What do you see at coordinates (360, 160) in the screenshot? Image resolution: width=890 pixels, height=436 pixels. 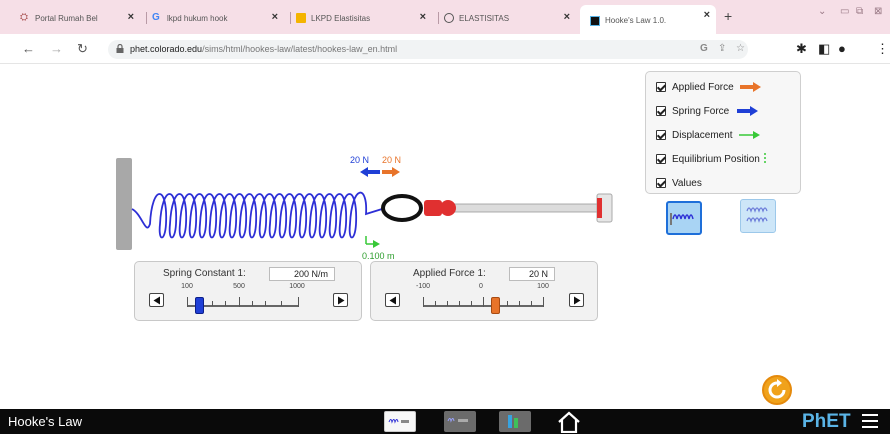 I see `spring-force-value: 20 N` at bounding box center [360, 160].